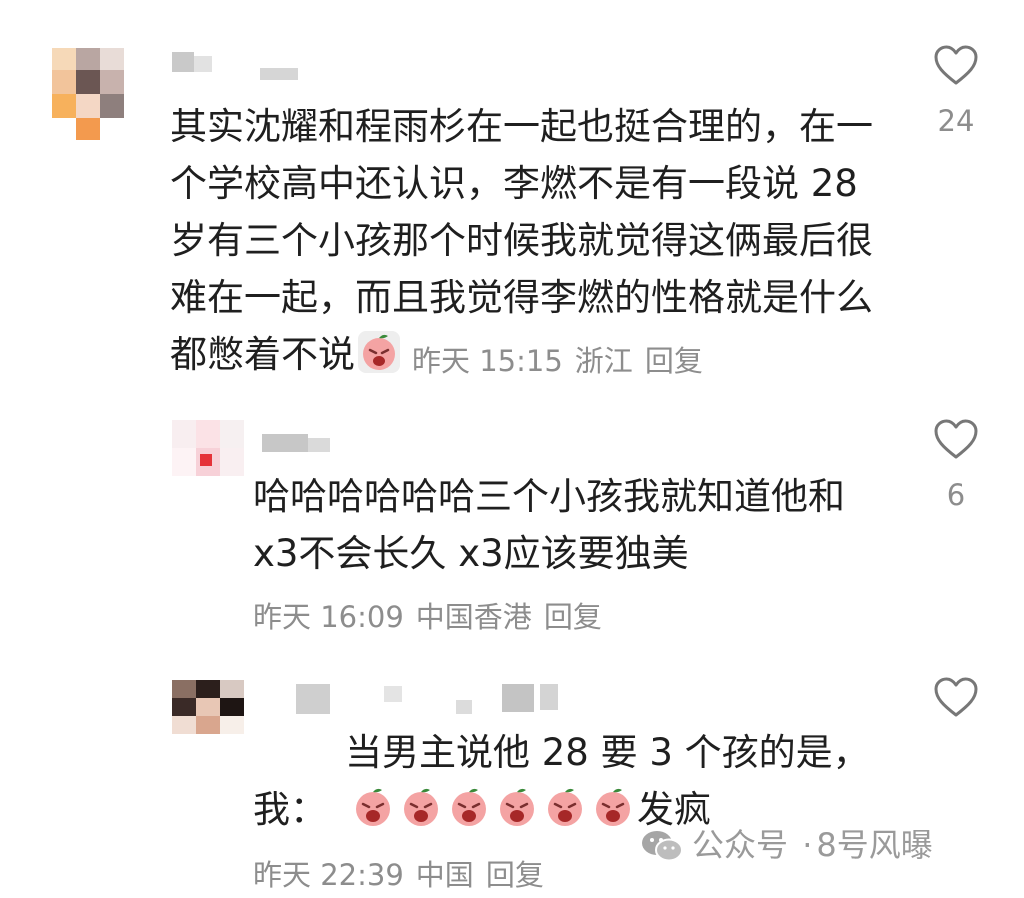  I want to click on comment-location: 中国香港, so click(473, 617).